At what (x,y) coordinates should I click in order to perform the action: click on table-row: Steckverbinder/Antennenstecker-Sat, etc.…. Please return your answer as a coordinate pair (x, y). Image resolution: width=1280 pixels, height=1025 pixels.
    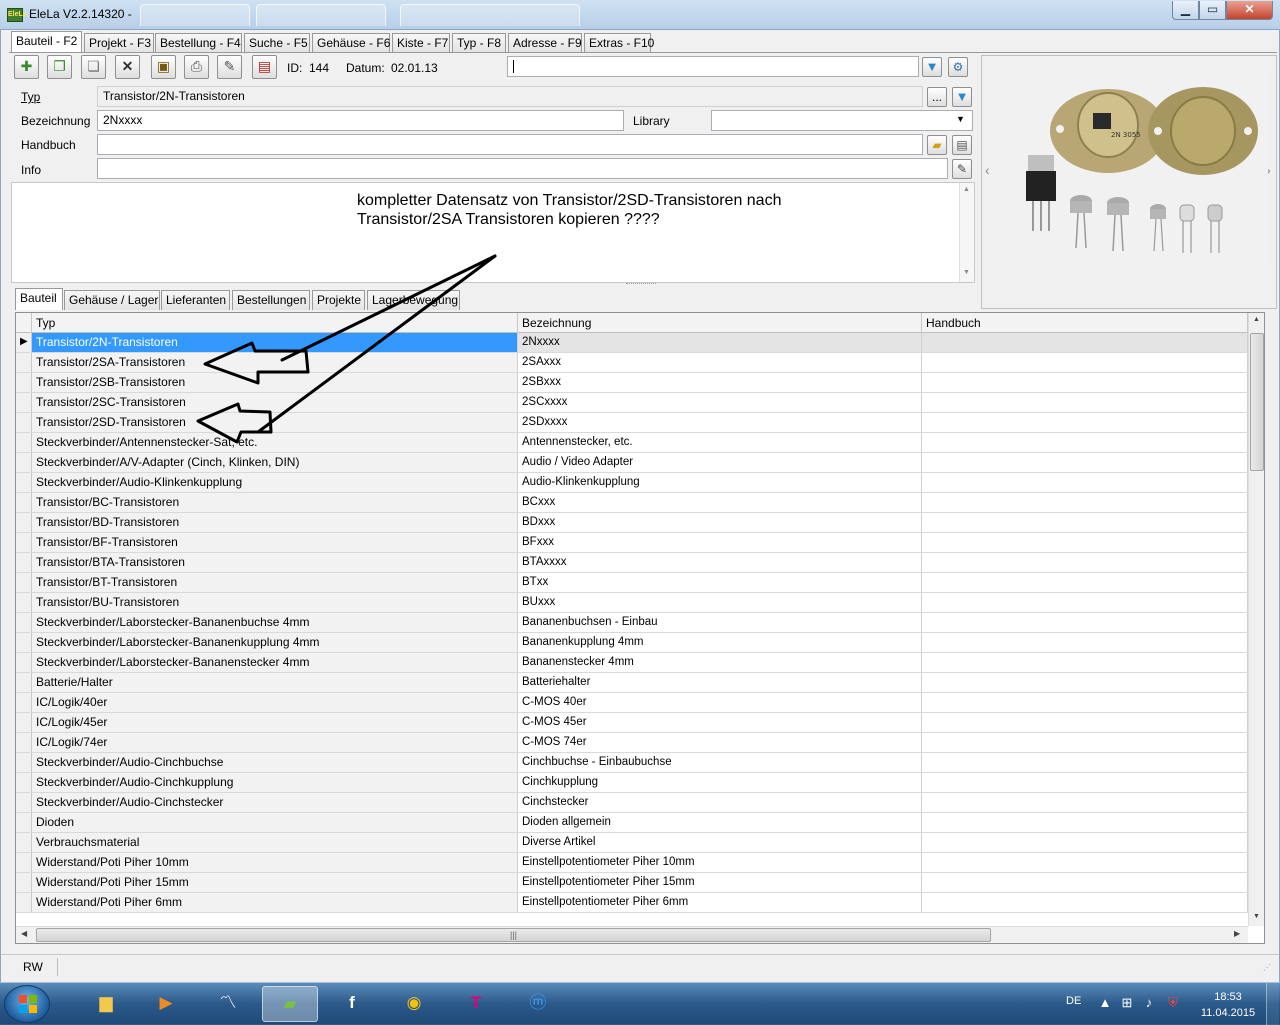
    Looking at the image, I should click on (632, 443).